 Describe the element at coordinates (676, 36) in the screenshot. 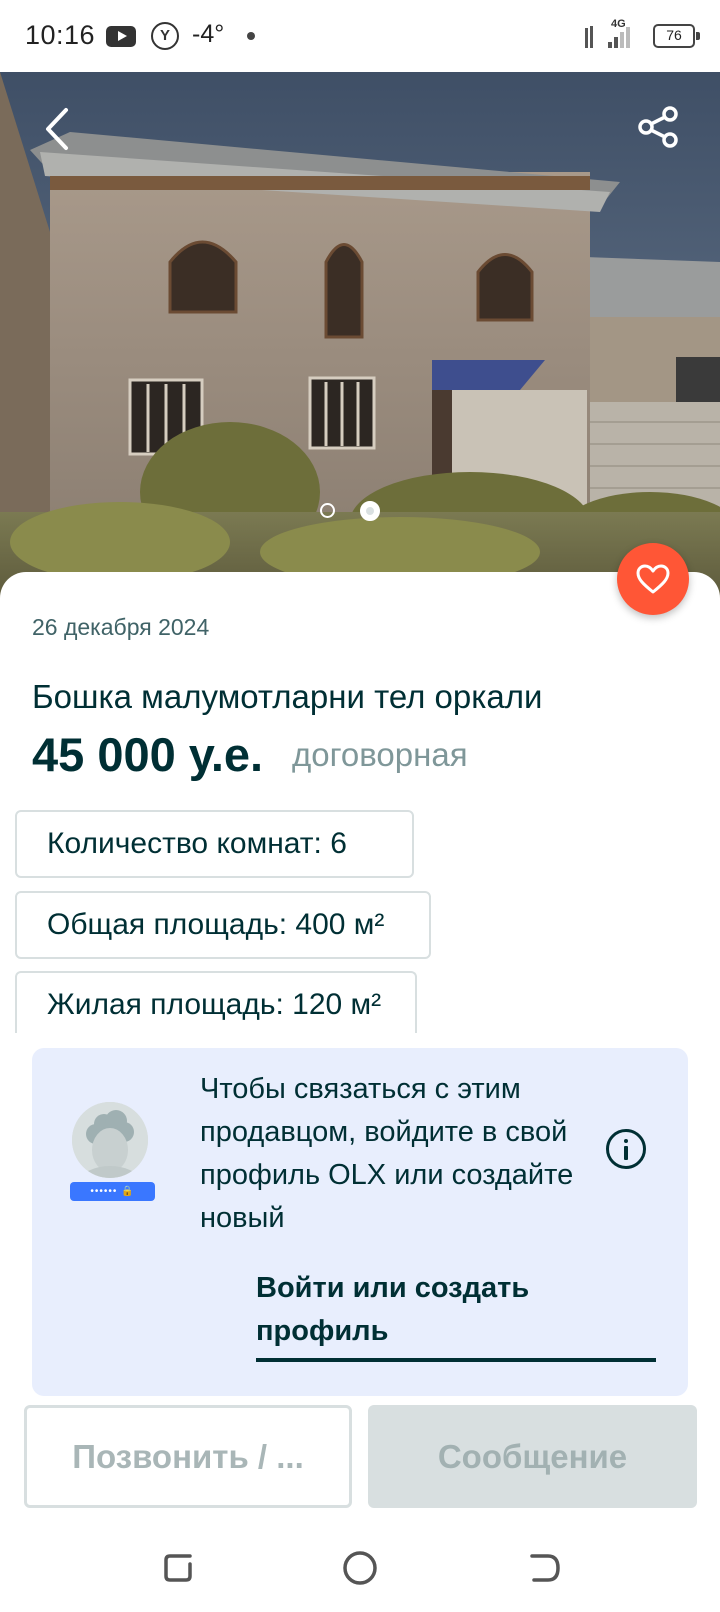

I see `battery-icon: 76` at that location.